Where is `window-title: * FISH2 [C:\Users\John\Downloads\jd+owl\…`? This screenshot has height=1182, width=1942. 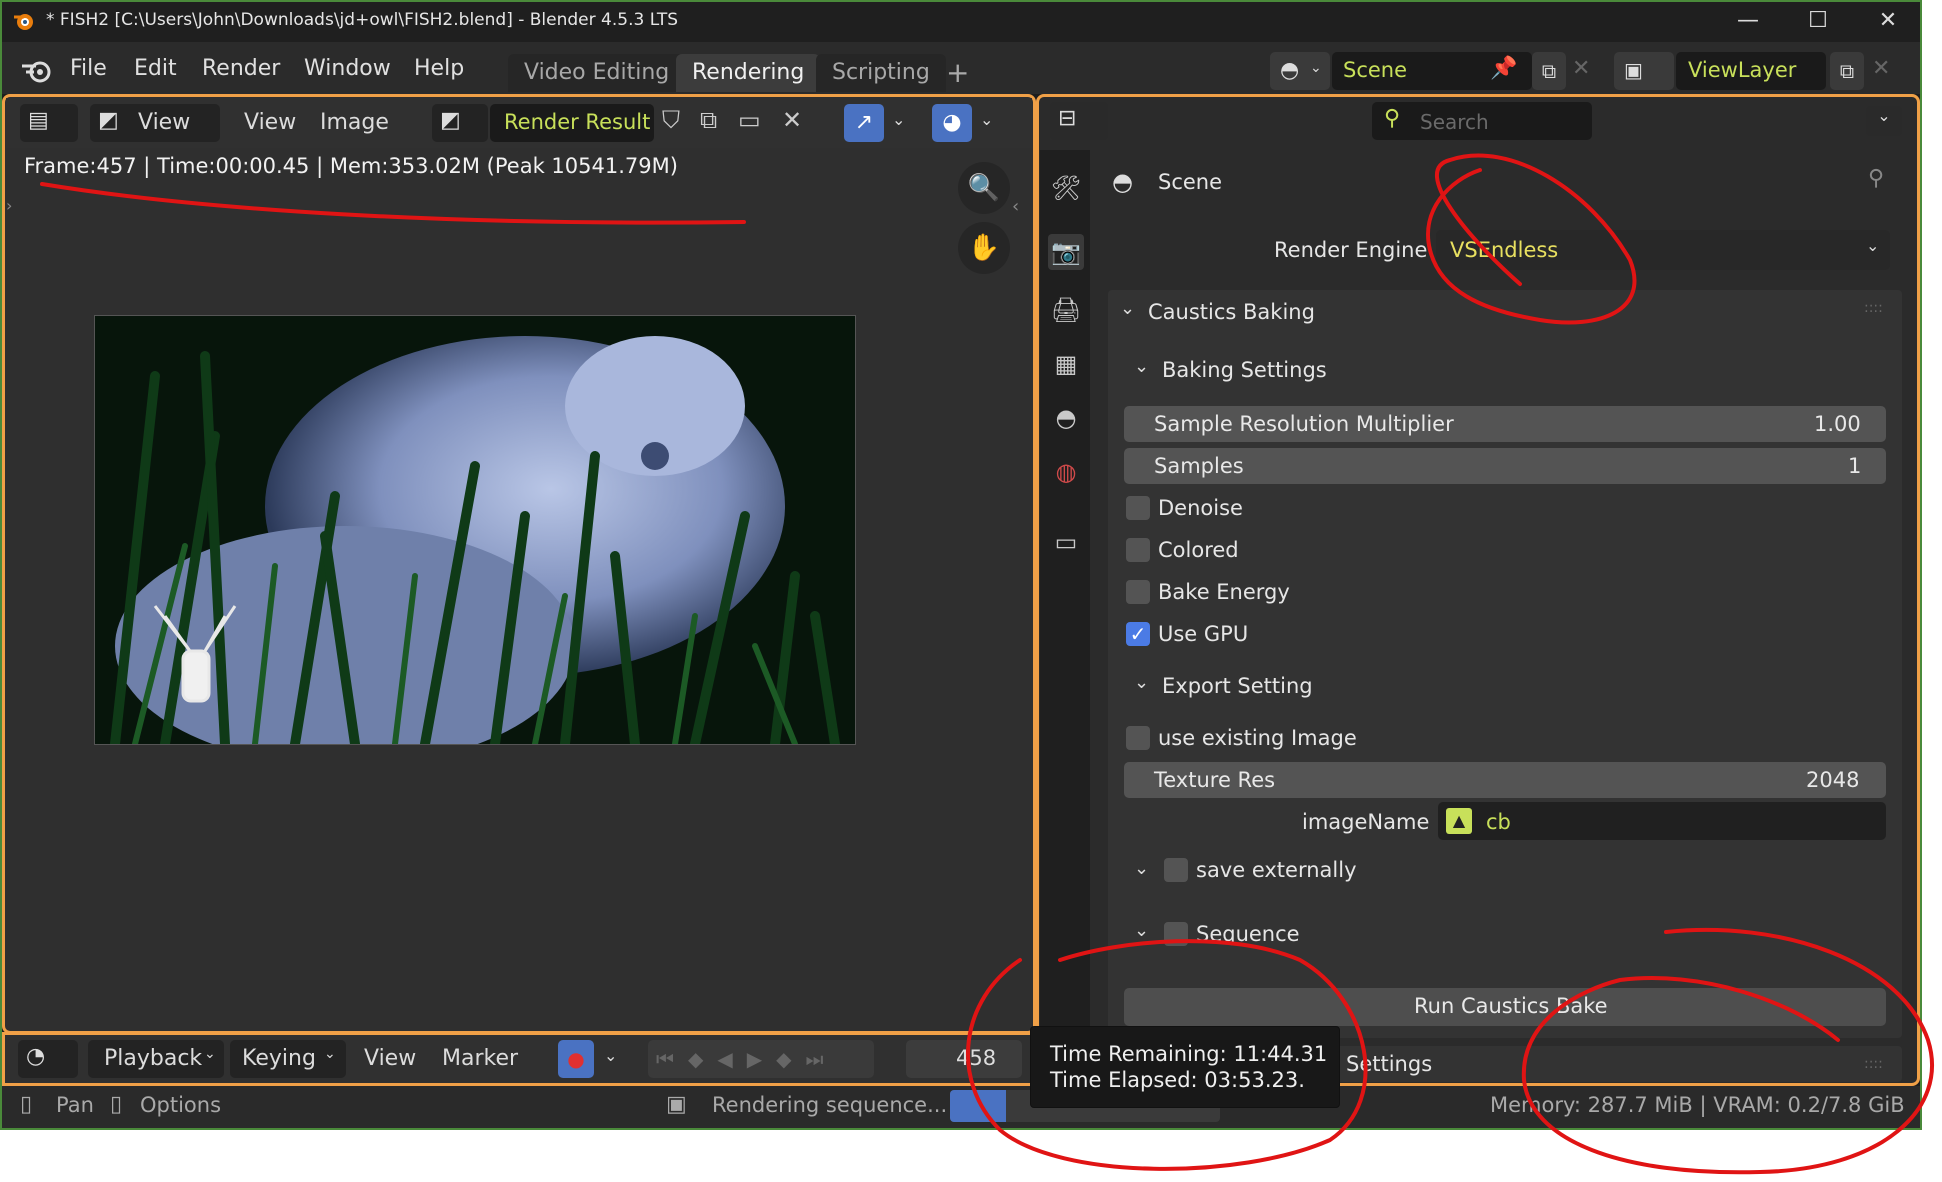 window-title: * FISH2 [C:\Users\John\Downloads\jd+owl\… is located at coordinates (362, 20).